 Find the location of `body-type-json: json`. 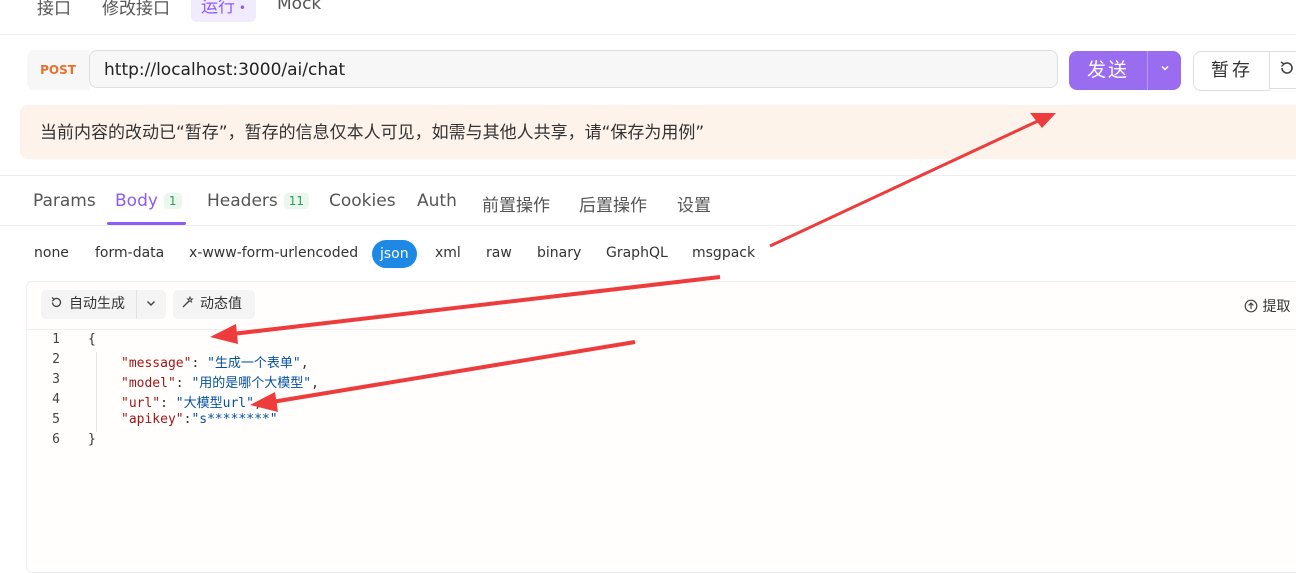

body-type-json: json is located at coordinates (394, 254).